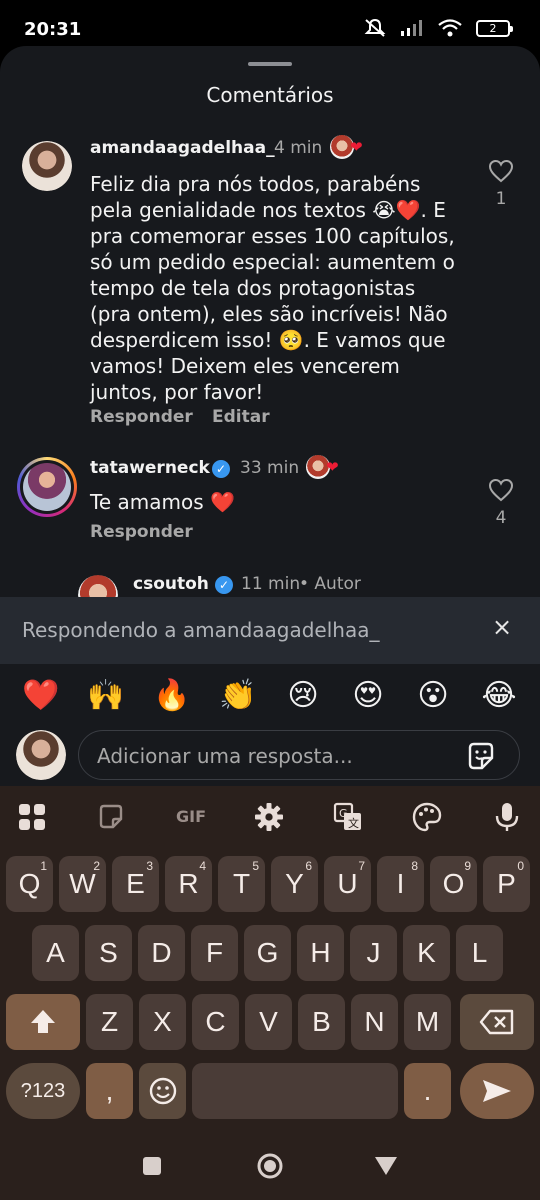  I want to click on key-z: Z, so click(109, 1022).